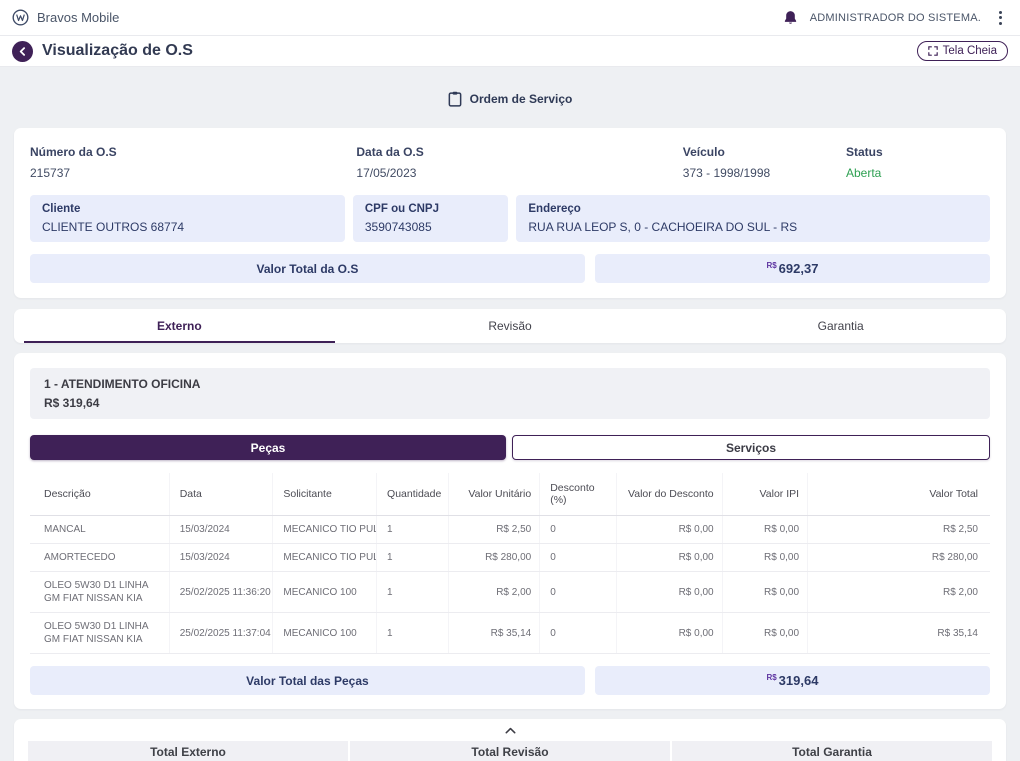 The height and width of the screenshot is (761, 1020). I want to click on cell-valor-total: R$ 280,00, so click(898, 557).